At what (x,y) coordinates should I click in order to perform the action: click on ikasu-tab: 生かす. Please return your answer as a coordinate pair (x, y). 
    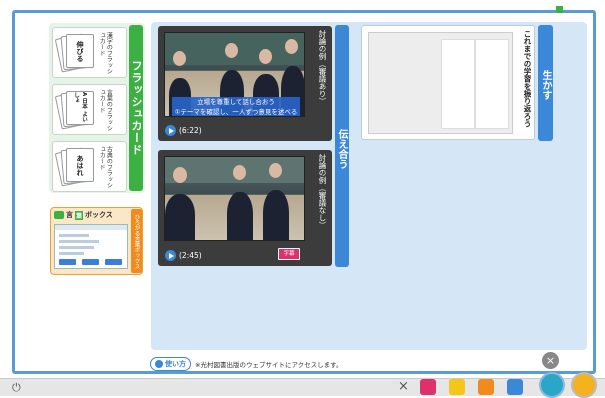
    Looking at the image, I should click on (545, 83).